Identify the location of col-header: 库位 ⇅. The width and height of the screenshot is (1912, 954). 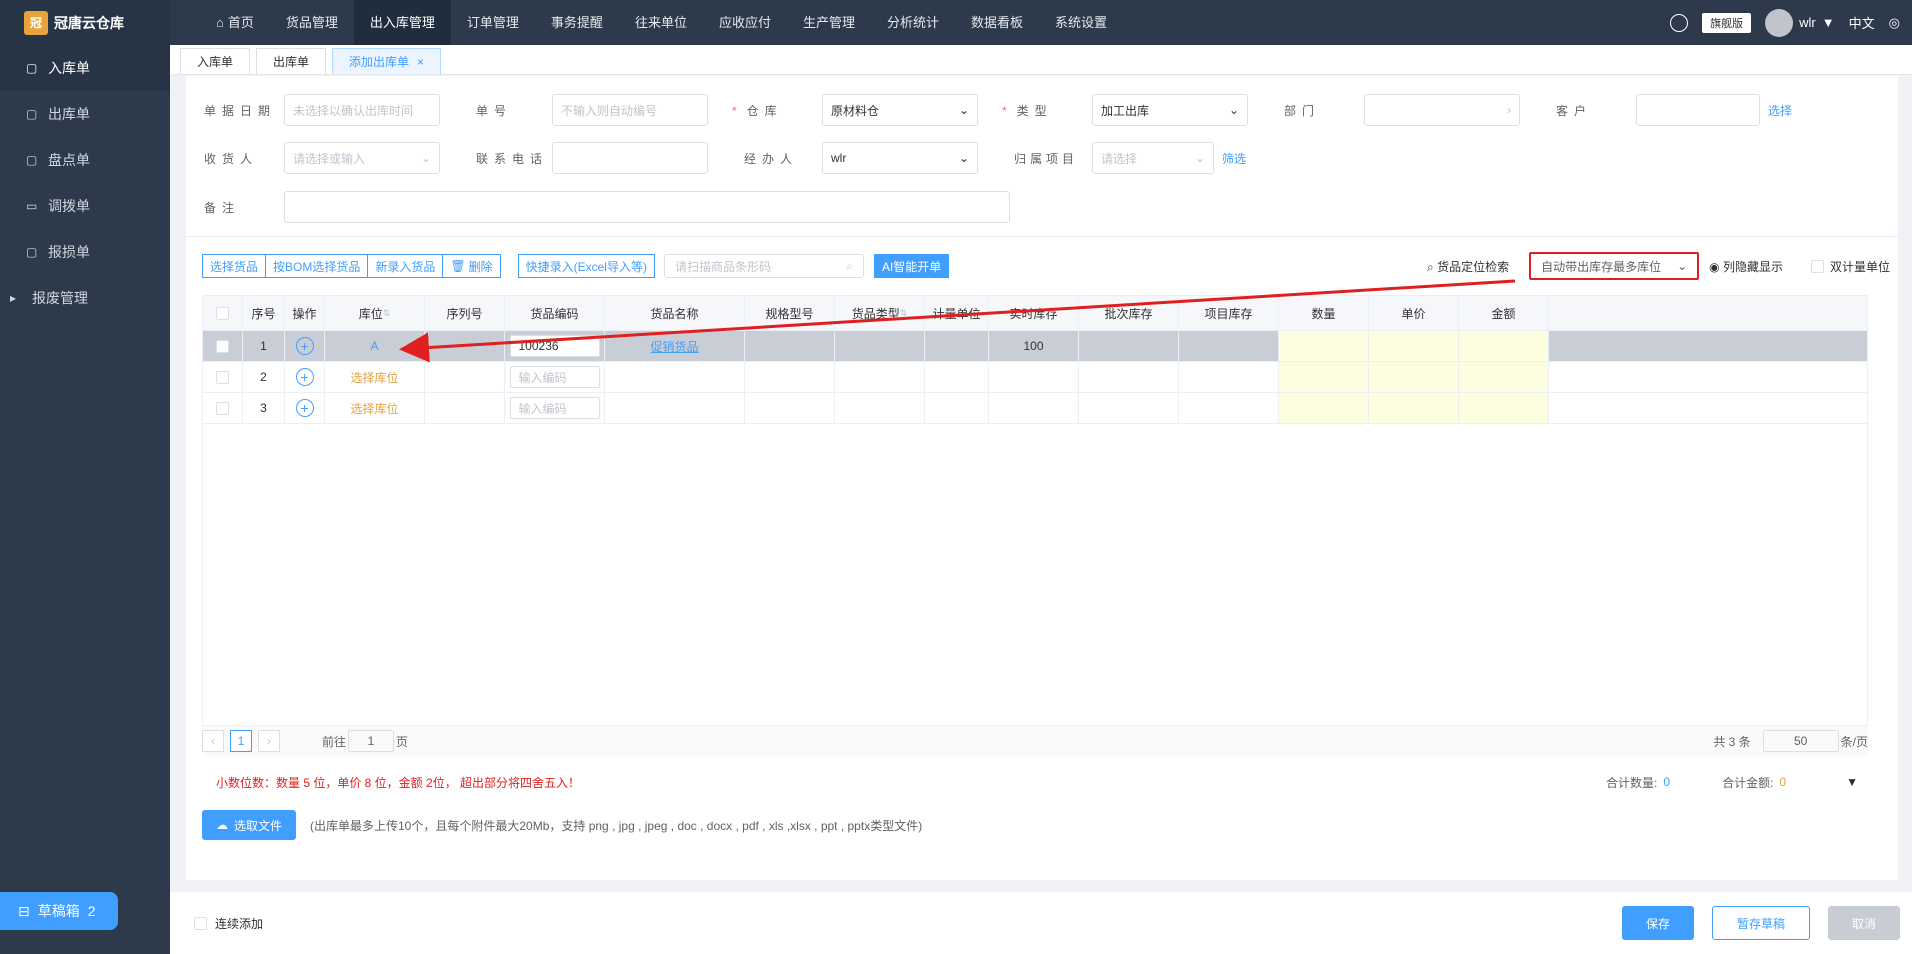
(375, 313).